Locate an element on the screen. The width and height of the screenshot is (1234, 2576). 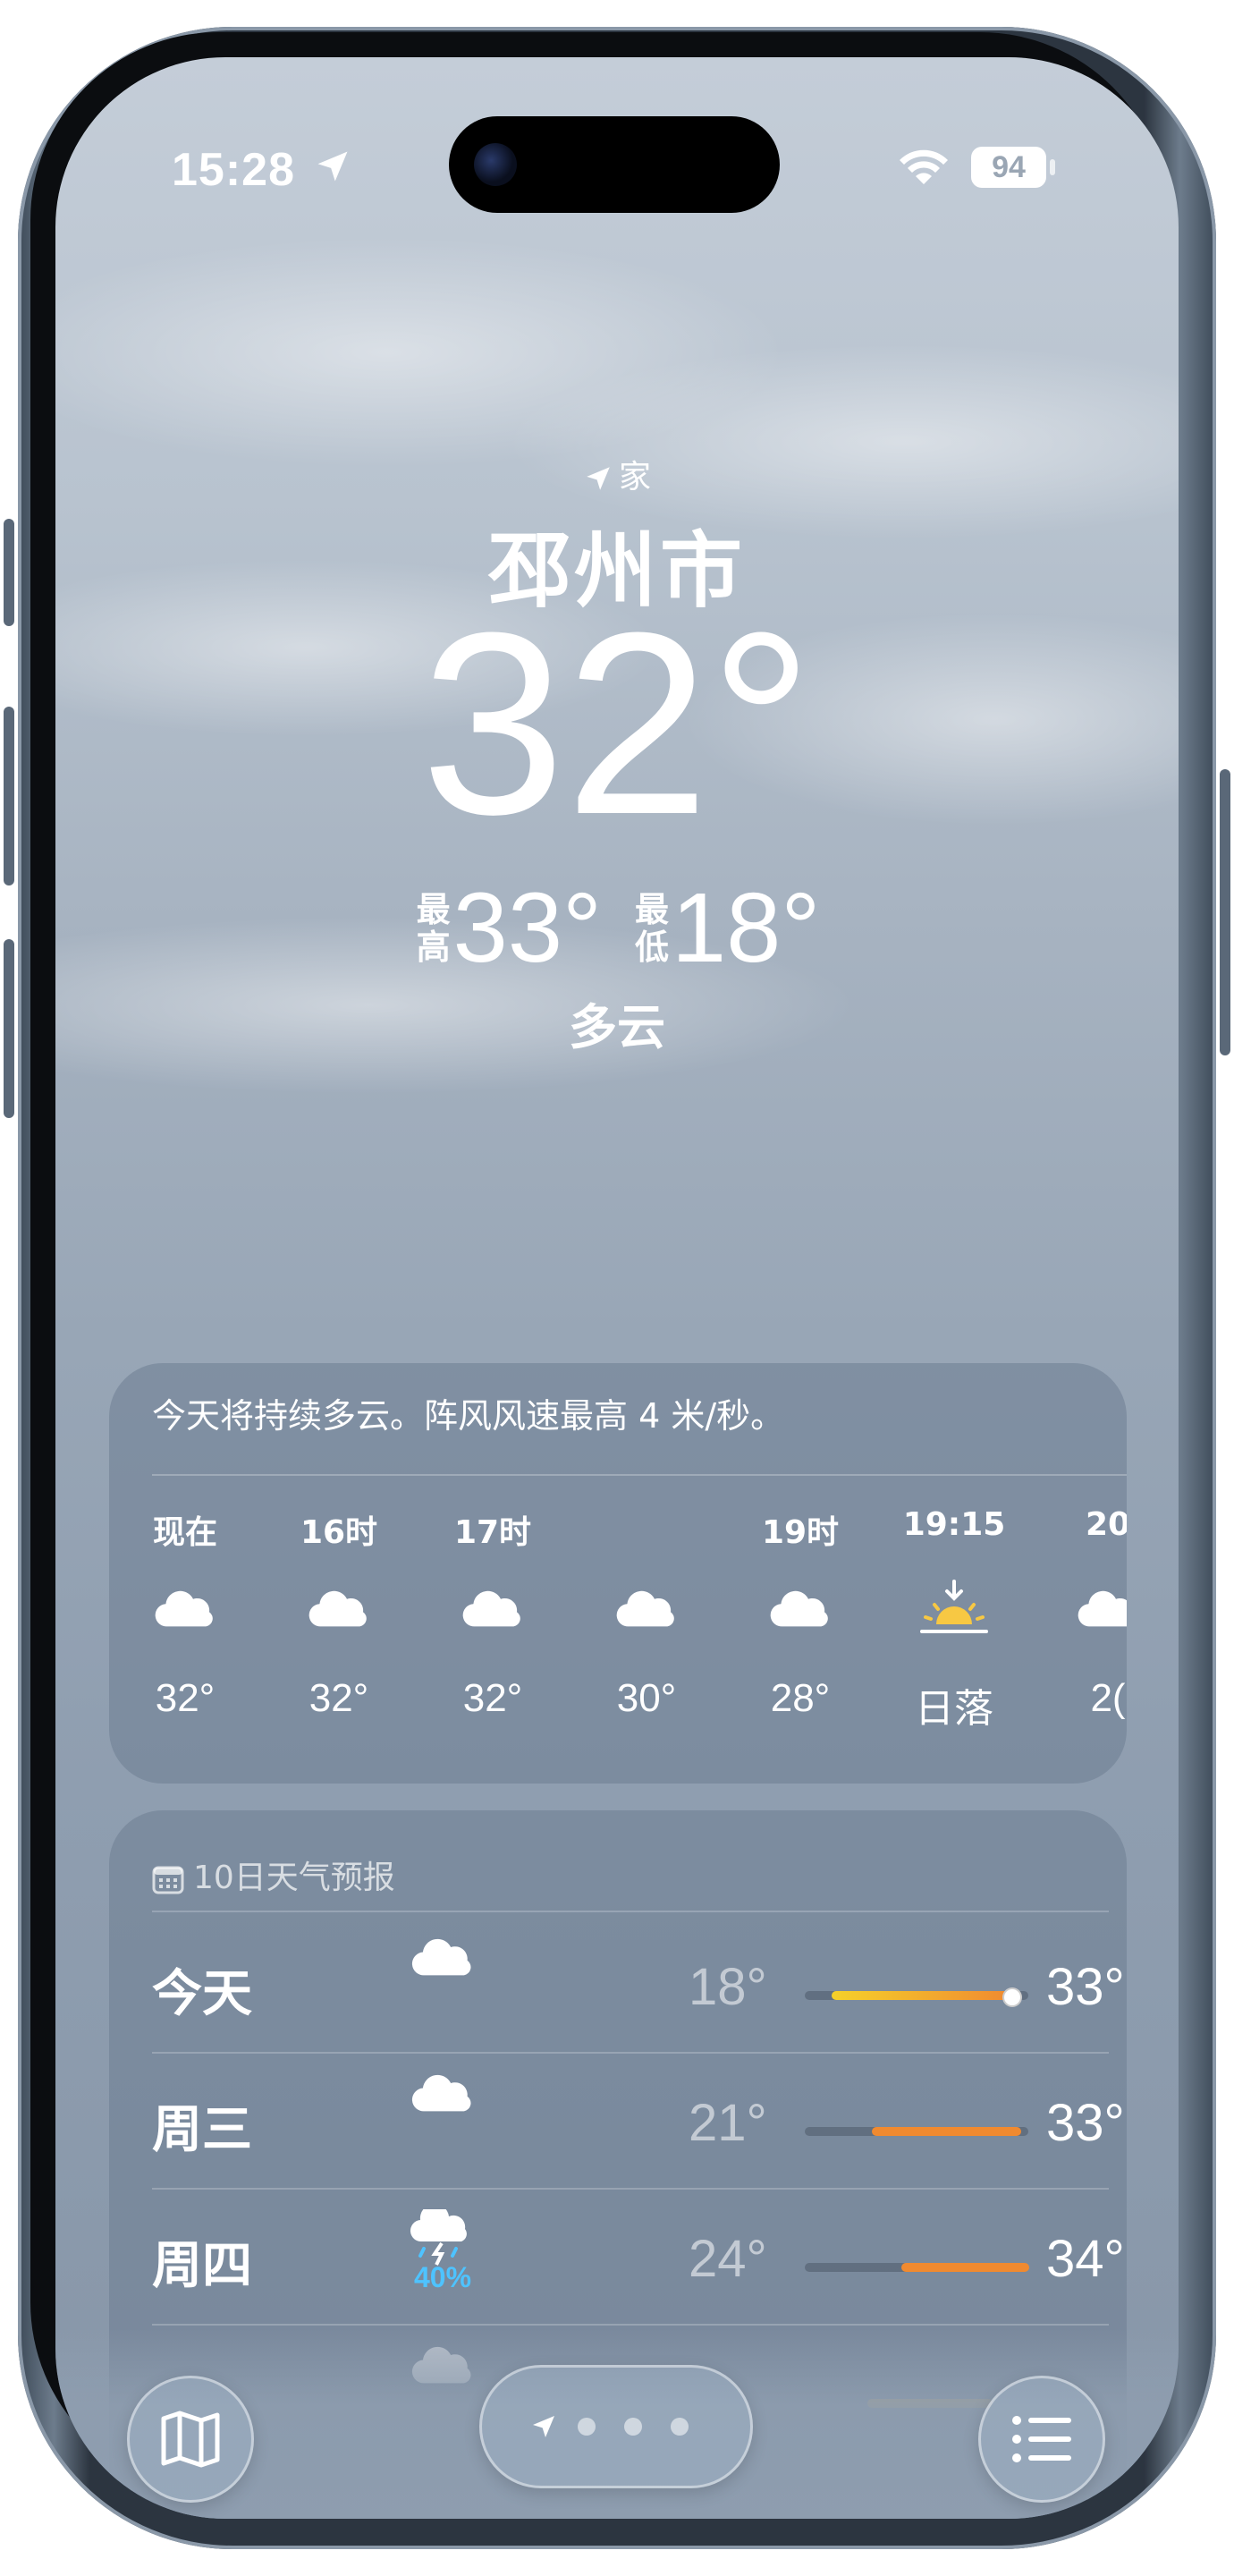
list-icon is located at coordinates (1041, 2439).